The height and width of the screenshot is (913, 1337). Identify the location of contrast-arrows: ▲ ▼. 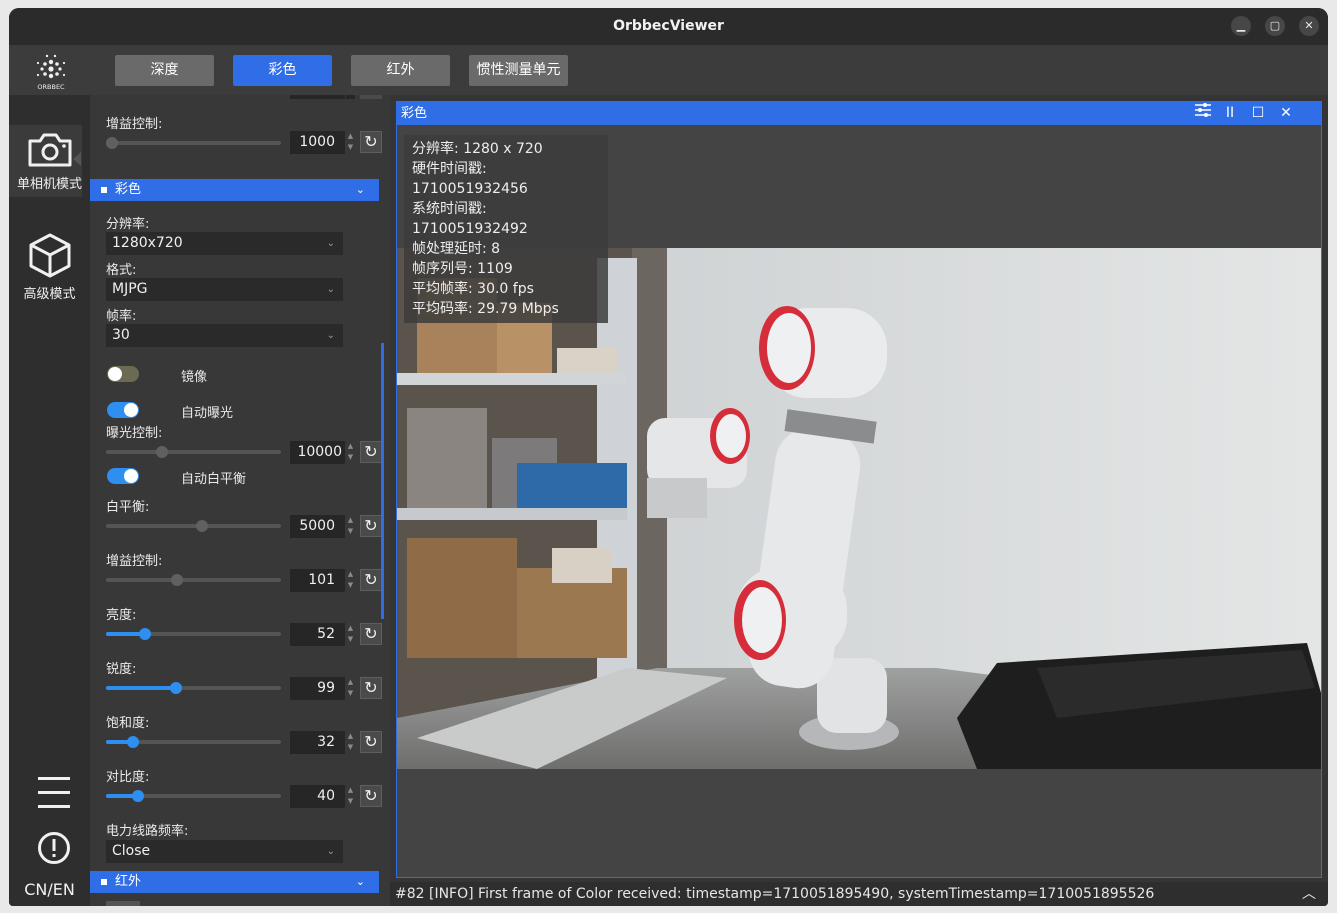
(350, 796).